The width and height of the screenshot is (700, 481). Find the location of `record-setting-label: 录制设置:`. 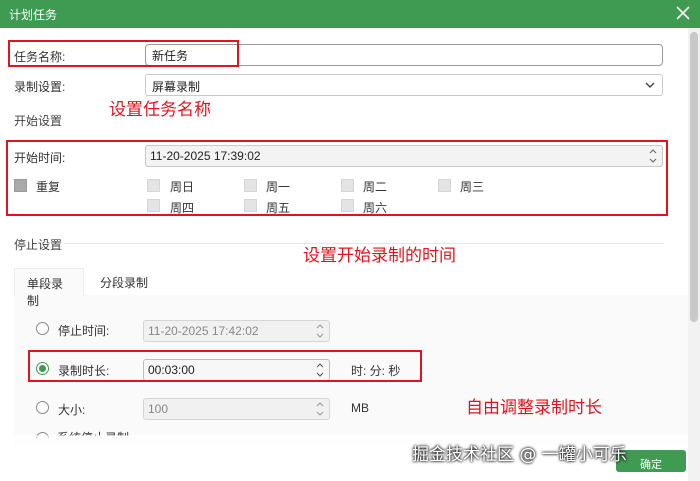

record-setting-label: 录制设置: is located at coordinates (40, 87).